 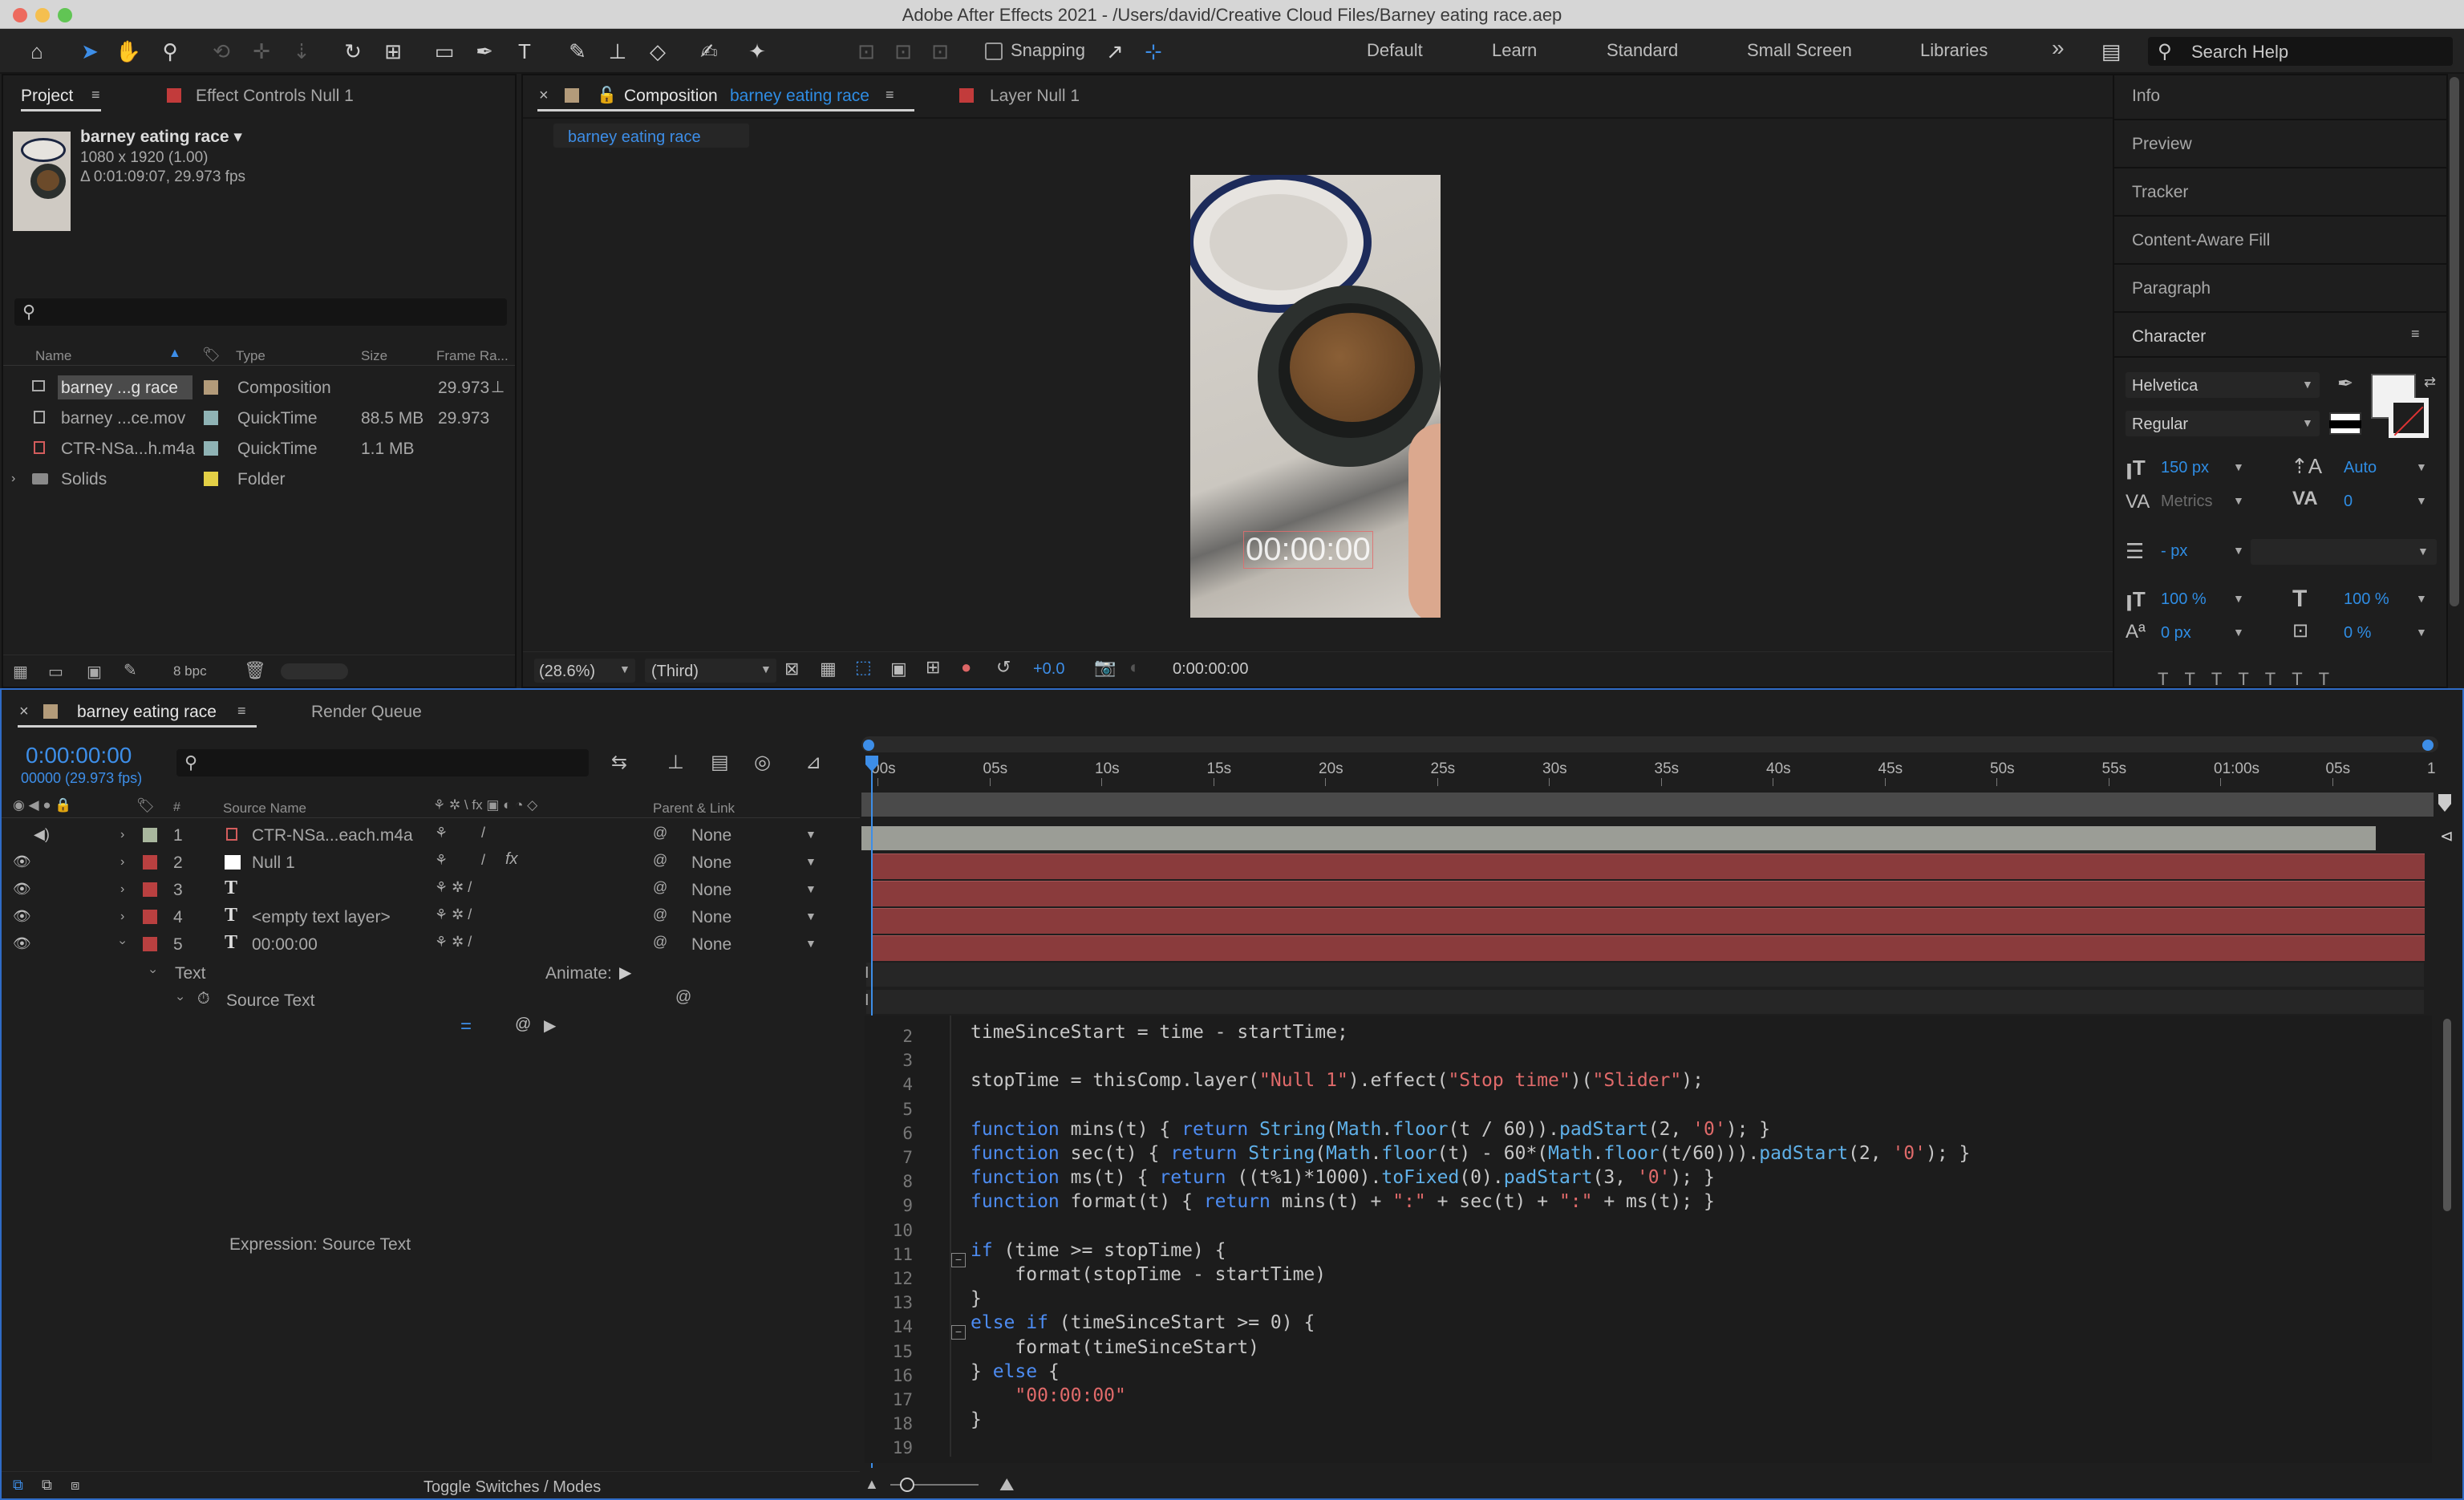 I want to click on orbit-camera-icon: ⟲, so click(x=221, y=51).